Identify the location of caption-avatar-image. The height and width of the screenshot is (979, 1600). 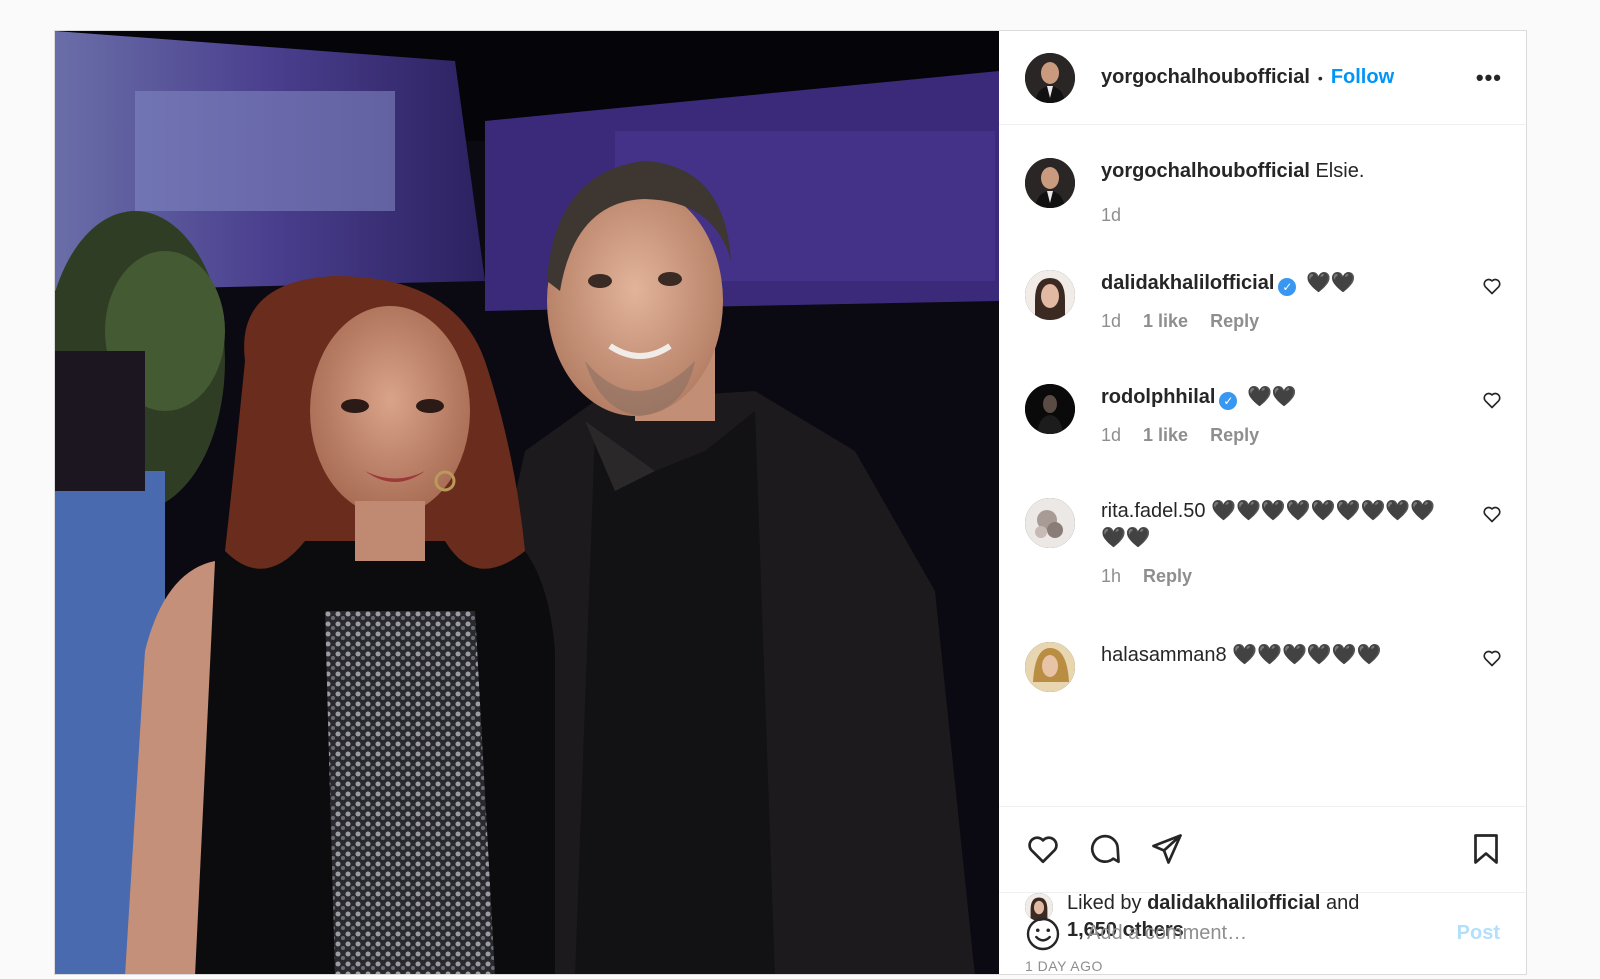
(1050, 183).